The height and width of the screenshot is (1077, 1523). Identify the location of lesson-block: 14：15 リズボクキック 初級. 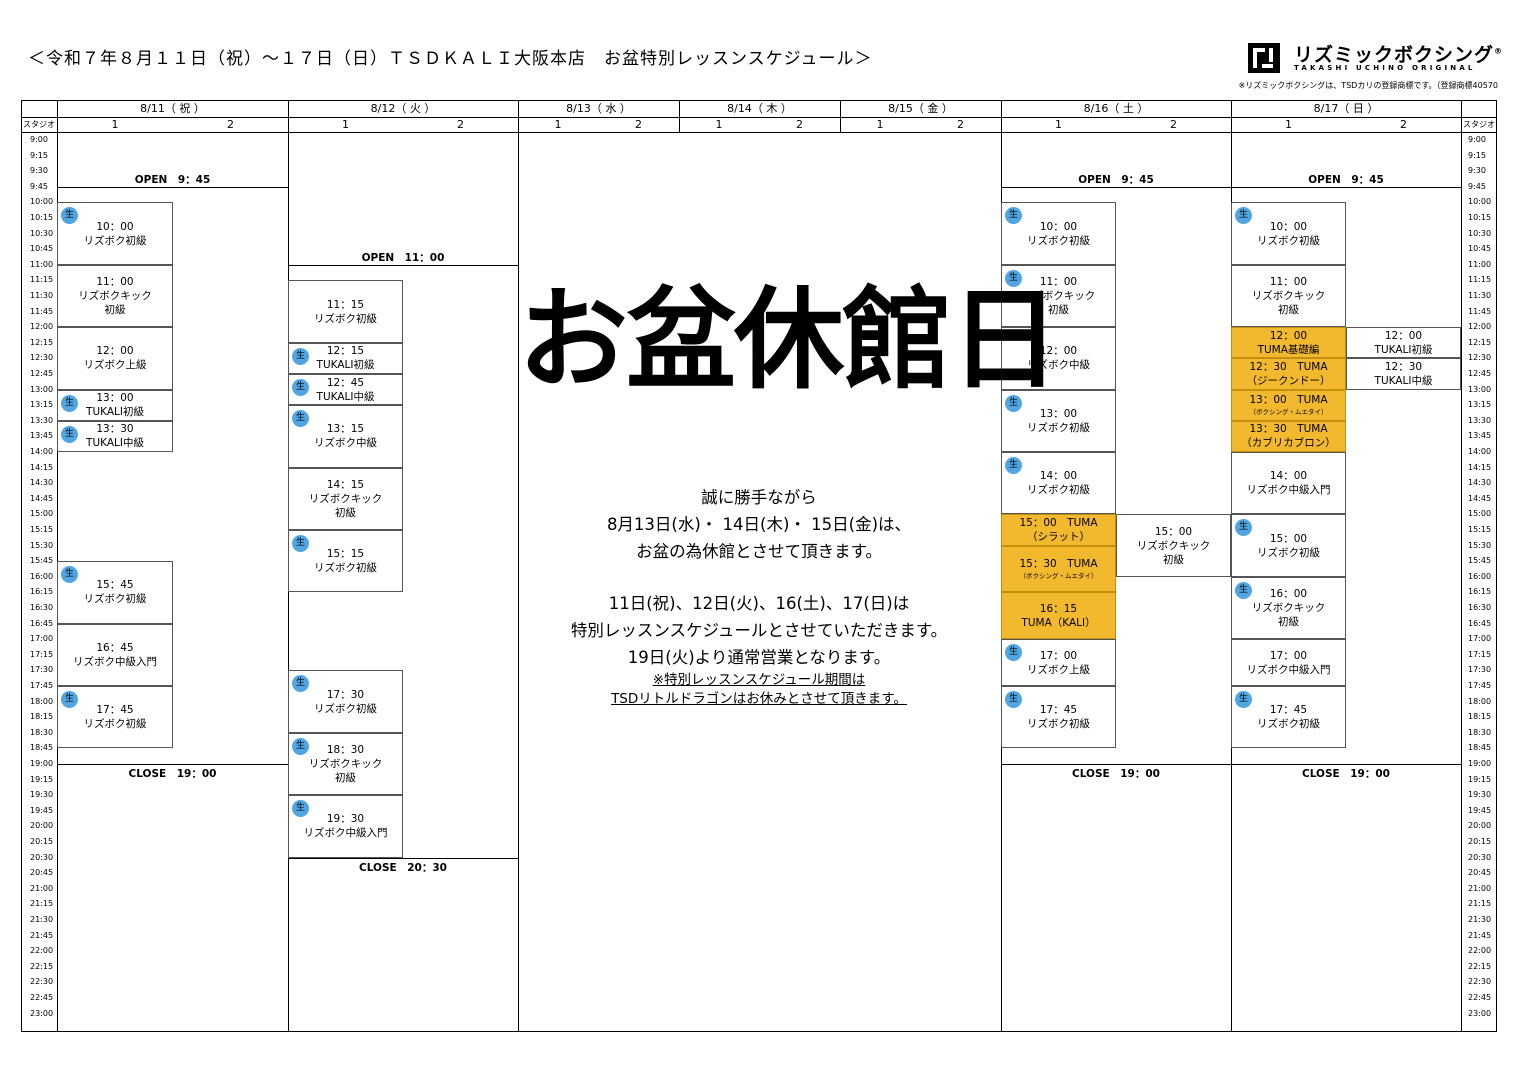
(345, 498).